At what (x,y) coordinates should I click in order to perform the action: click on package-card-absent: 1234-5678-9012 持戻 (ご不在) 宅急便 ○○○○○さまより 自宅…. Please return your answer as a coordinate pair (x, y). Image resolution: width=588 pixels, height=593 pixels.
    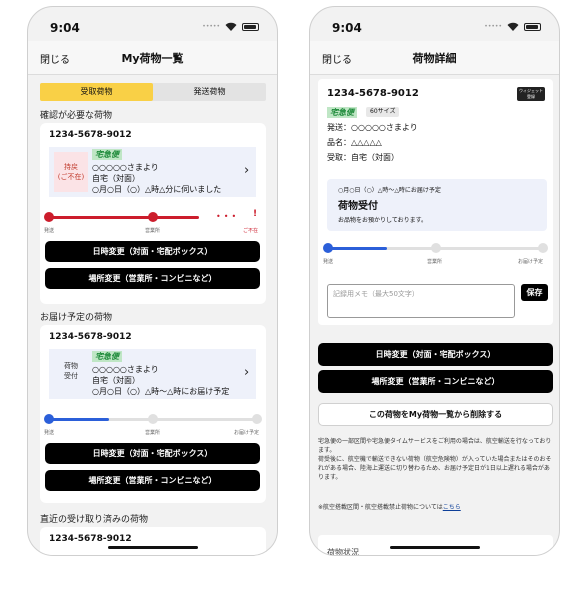
    Looking at the image, I should click on (153, 213).